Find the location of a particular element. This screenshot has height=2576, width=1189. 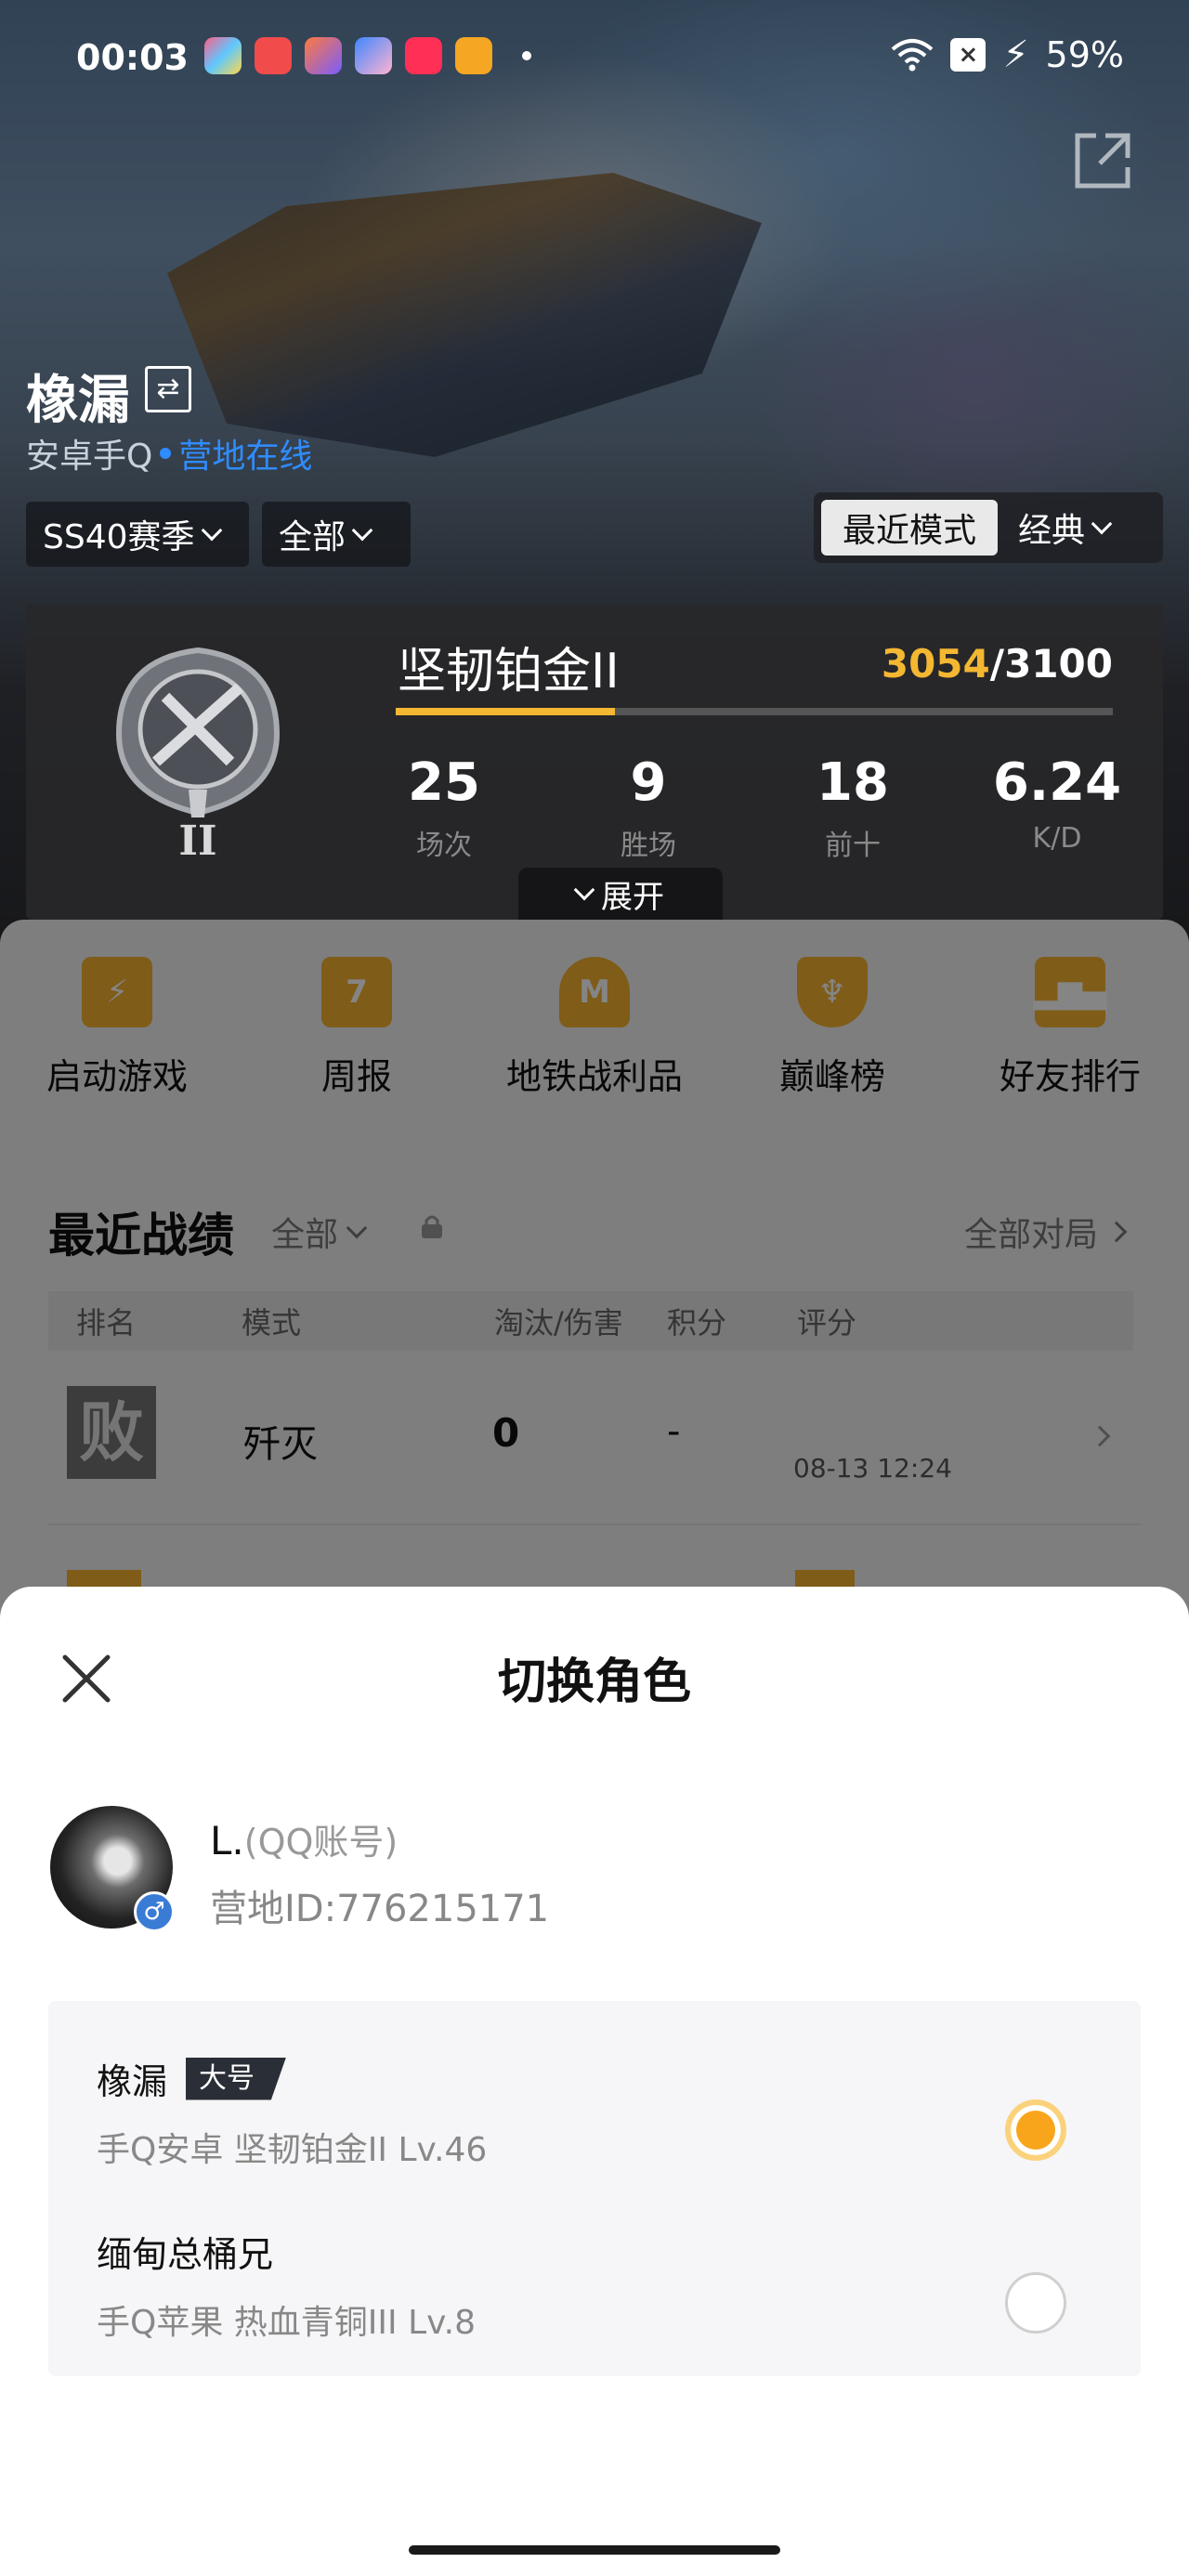

account-name: L.(QQ账号) is located at coordinates (304, 1838).